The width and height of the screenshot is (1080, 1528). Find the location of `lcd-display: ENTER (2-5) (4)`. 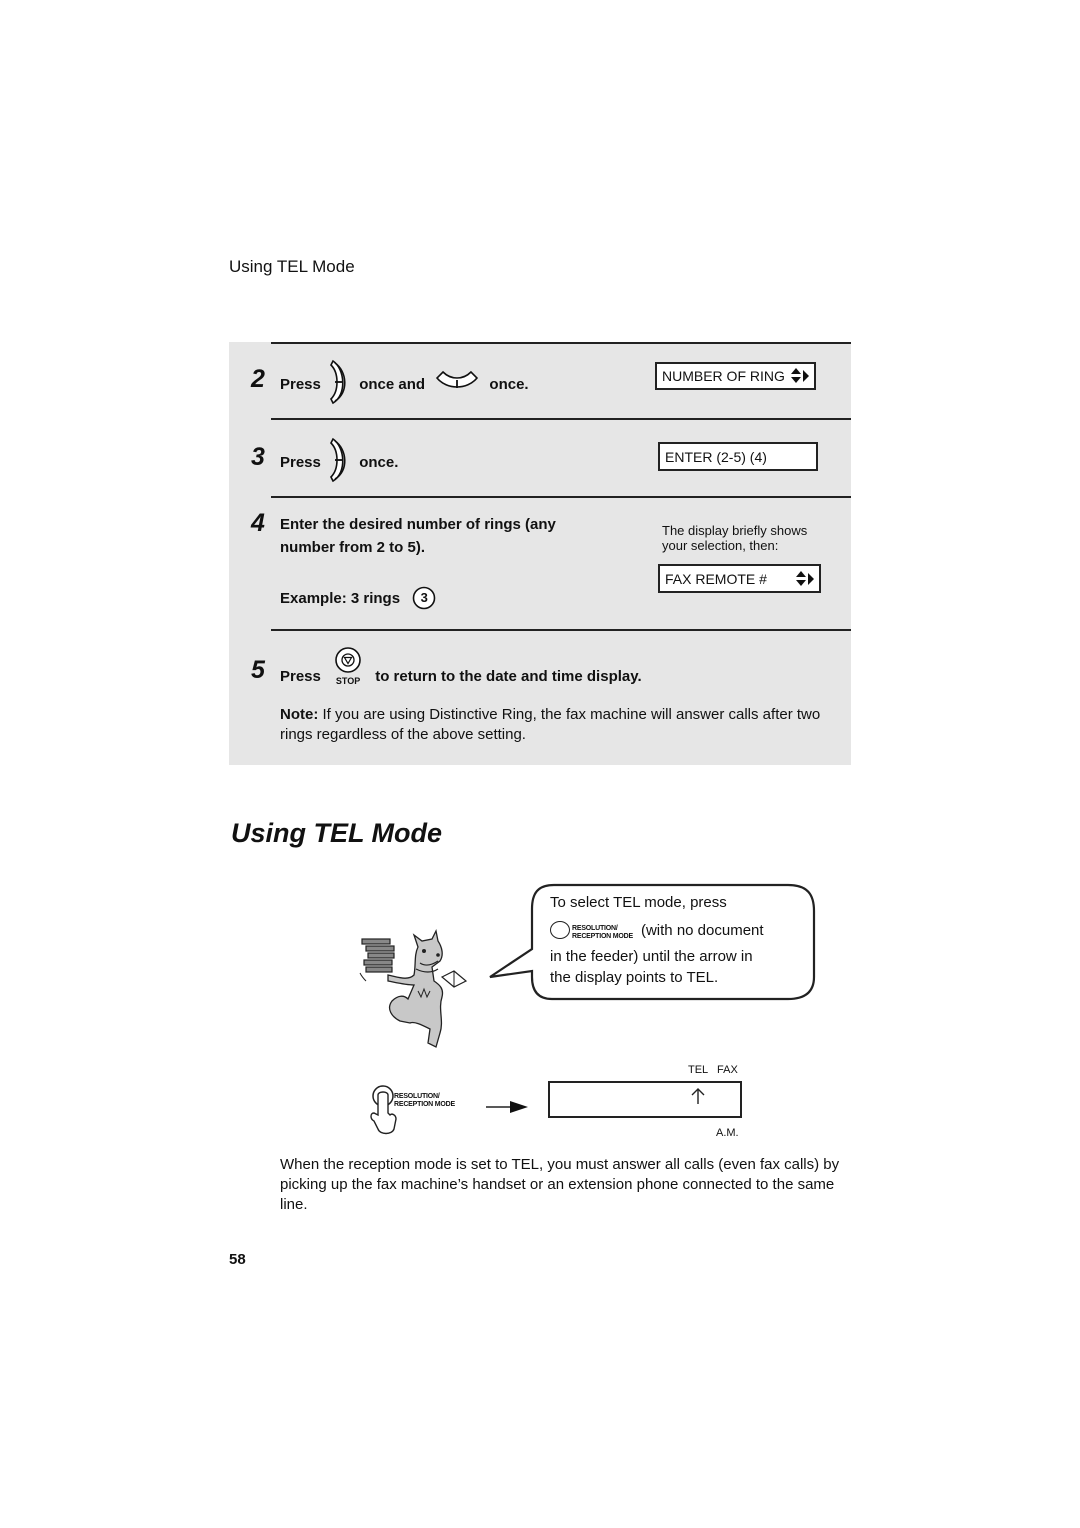

lcd-display: ENTER (2-5) (4) is located at coordinates (738, 456).